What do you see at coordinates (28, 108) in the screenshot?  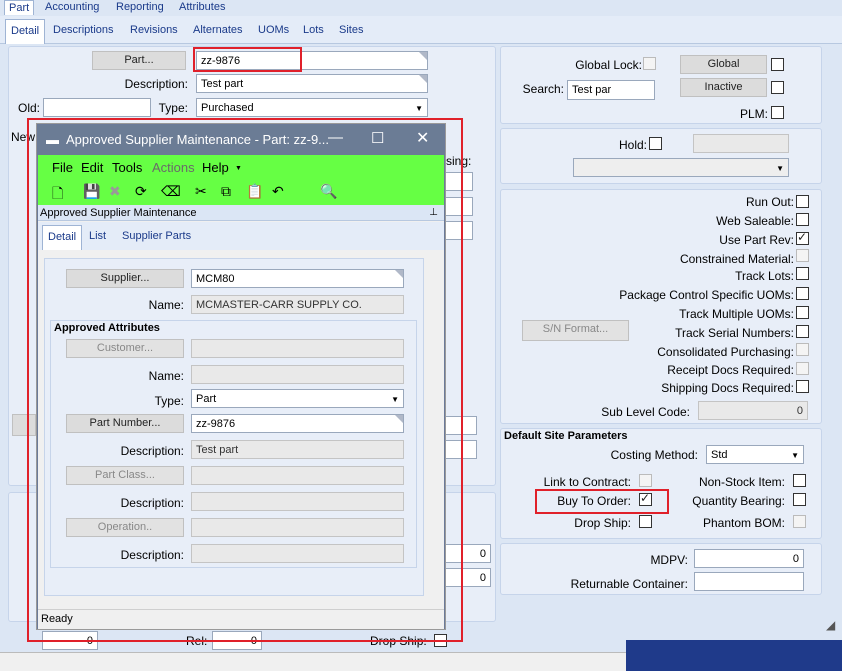 I see `old-label: Old:` at bounding box center [28, 108].